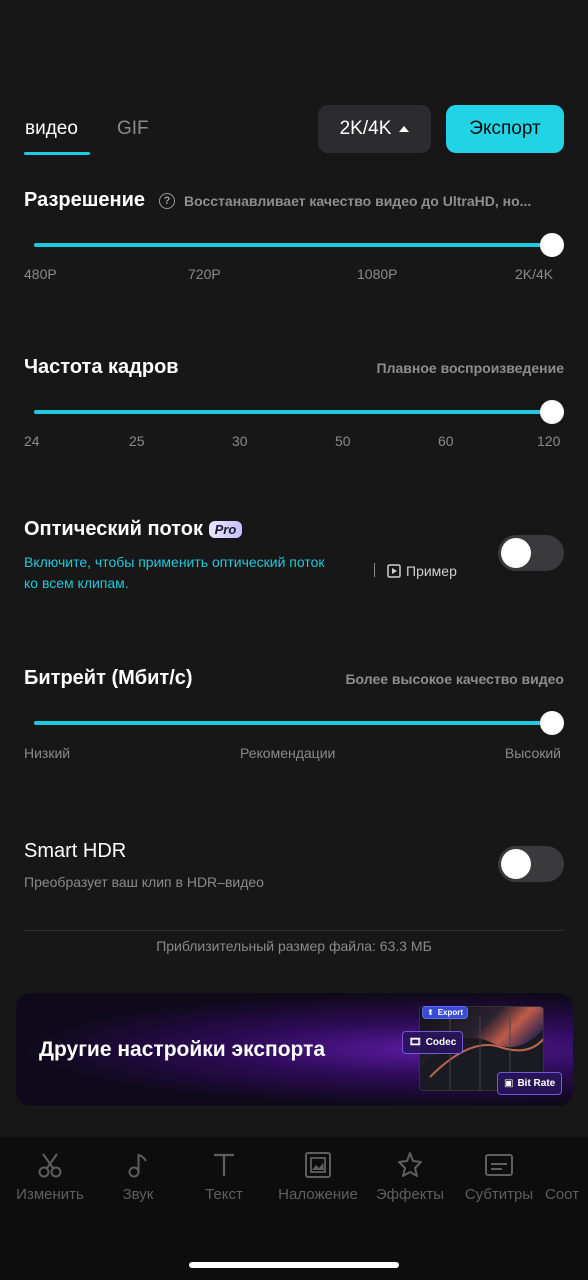 This screenshot has width=588, height=1280. What do you see at coordinates (446, 441) in the screenshot?
I see `frame-rate-tick: 60` at bounding box center [446, 441].